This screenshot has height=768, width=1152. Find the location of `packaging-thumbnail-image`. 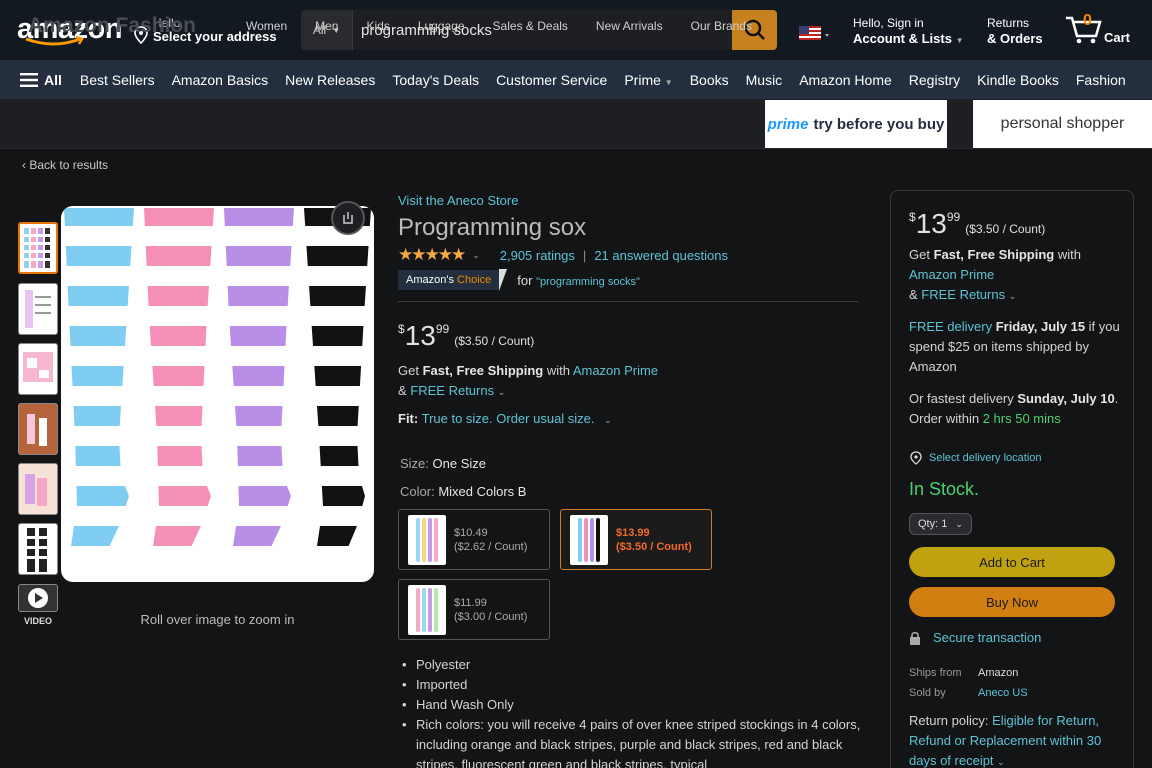

packaging-thumbnail-image is located at coordinates (38, 489).